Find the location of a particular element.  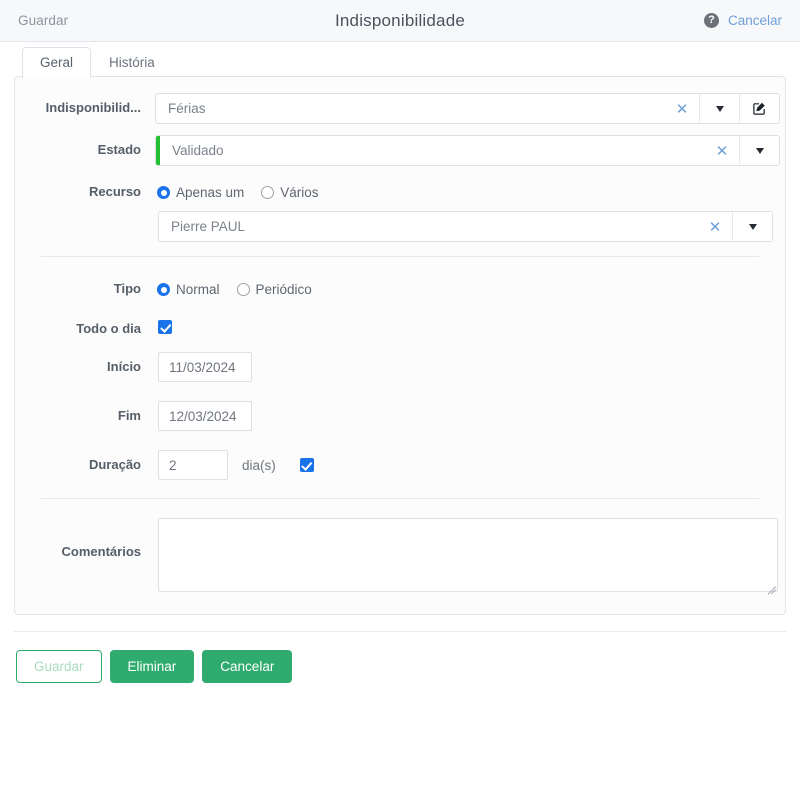

app-header: Guardar Indisponibilidade ? Cancelar is located at coordinates (400, 21).